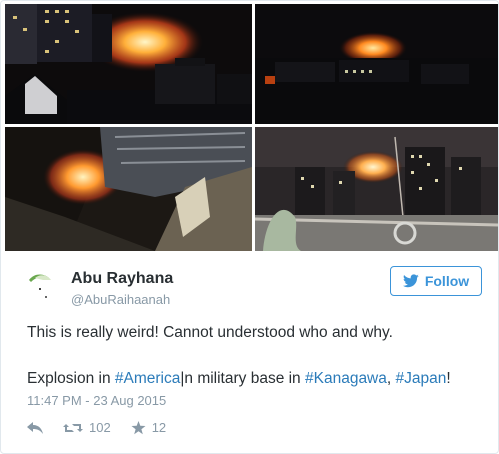 The image size is (499, 454). I want to click on twitter-bird-icon, so click(410, 281).